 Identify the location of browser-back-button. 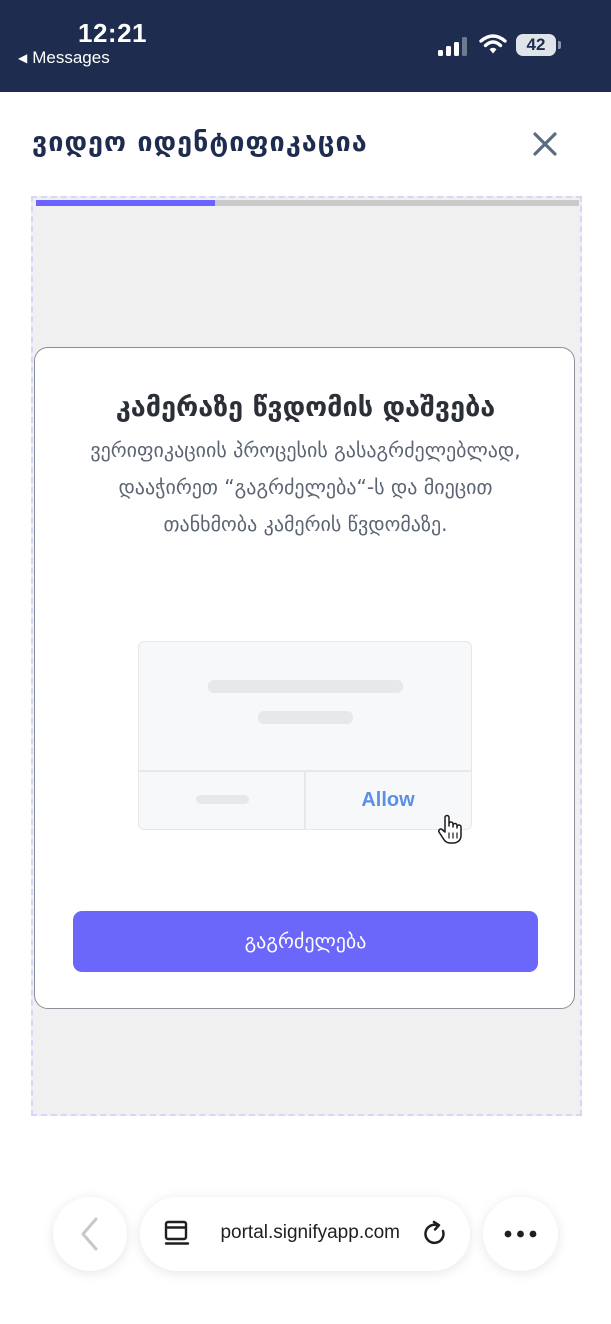
(90, 1234).